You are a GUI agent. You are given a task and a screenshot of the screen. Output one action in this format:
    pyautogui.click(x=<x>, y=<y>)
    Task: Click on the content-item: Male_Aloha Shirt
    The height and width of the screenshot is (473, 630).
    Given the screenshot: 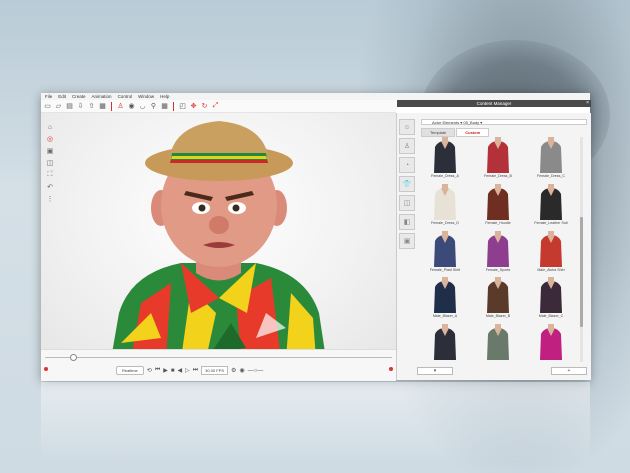 What is the action you would take?
    pyautogui.click(x=551, y=251)
    